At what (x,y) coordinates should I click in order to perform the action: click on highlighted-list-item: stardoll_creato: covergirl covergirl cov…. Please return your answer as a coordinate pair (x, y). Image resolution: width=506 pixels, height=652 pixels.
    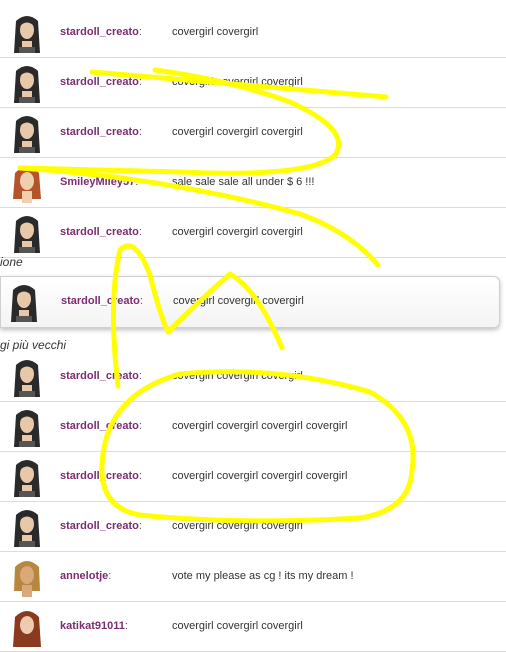
    Looking at the image, I should click on (250, 302).